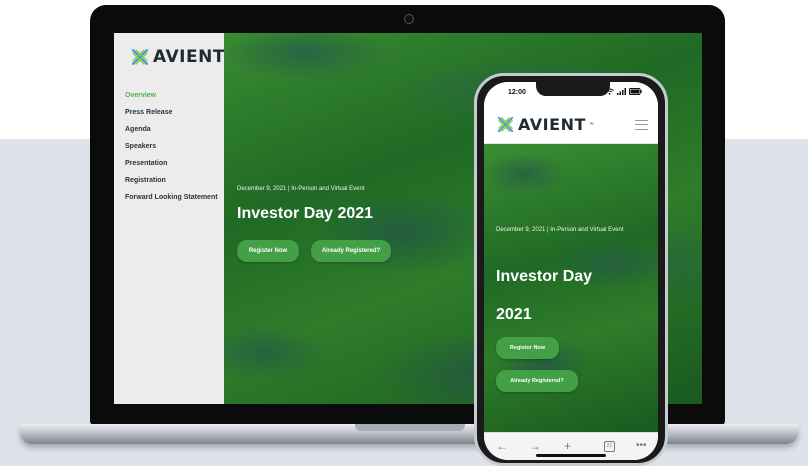 Image resolution: width=808 pixels, height=466 pixels. What do you see at coordinates (171, 201) in the screenshot?
I see `nav-item-forward-looking-statement: Forward Looking Statement` at bounding box center [171, 201].